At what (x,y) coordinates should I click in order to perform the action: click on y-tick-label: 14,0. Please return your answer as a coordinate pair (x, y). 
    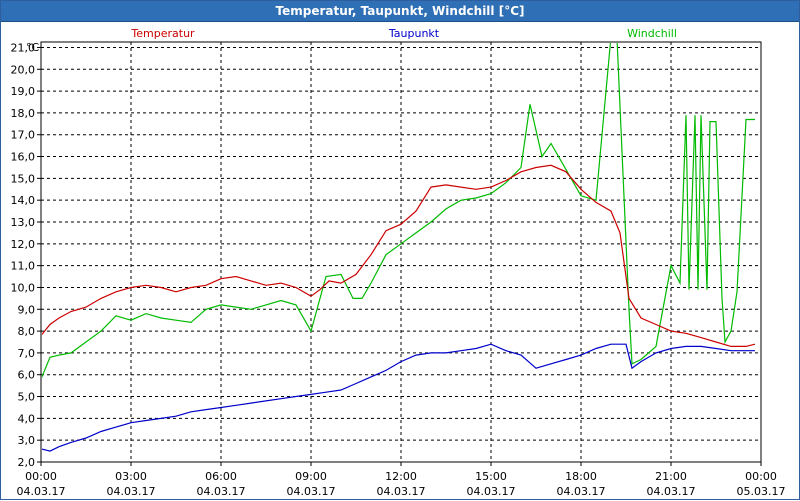
    Looking at the image, I should click on (23, 200).